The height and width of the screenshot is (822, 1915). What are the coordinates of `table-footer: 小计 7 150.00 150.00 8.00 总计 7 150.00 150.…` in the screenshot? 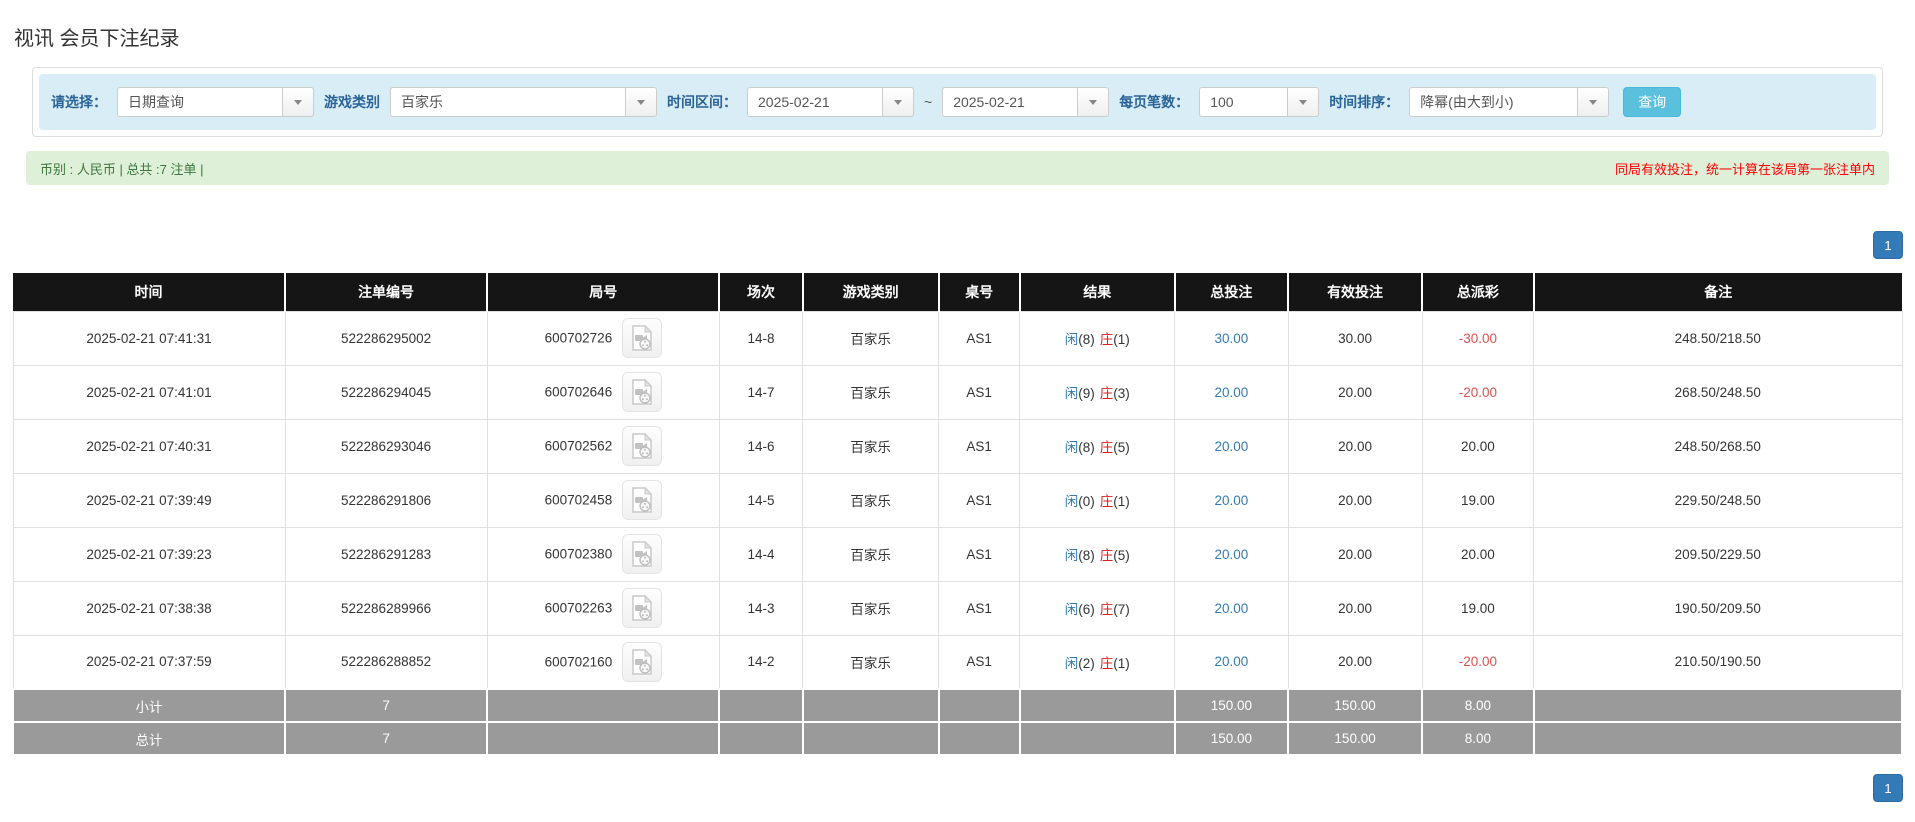 It's located at (957, 722).